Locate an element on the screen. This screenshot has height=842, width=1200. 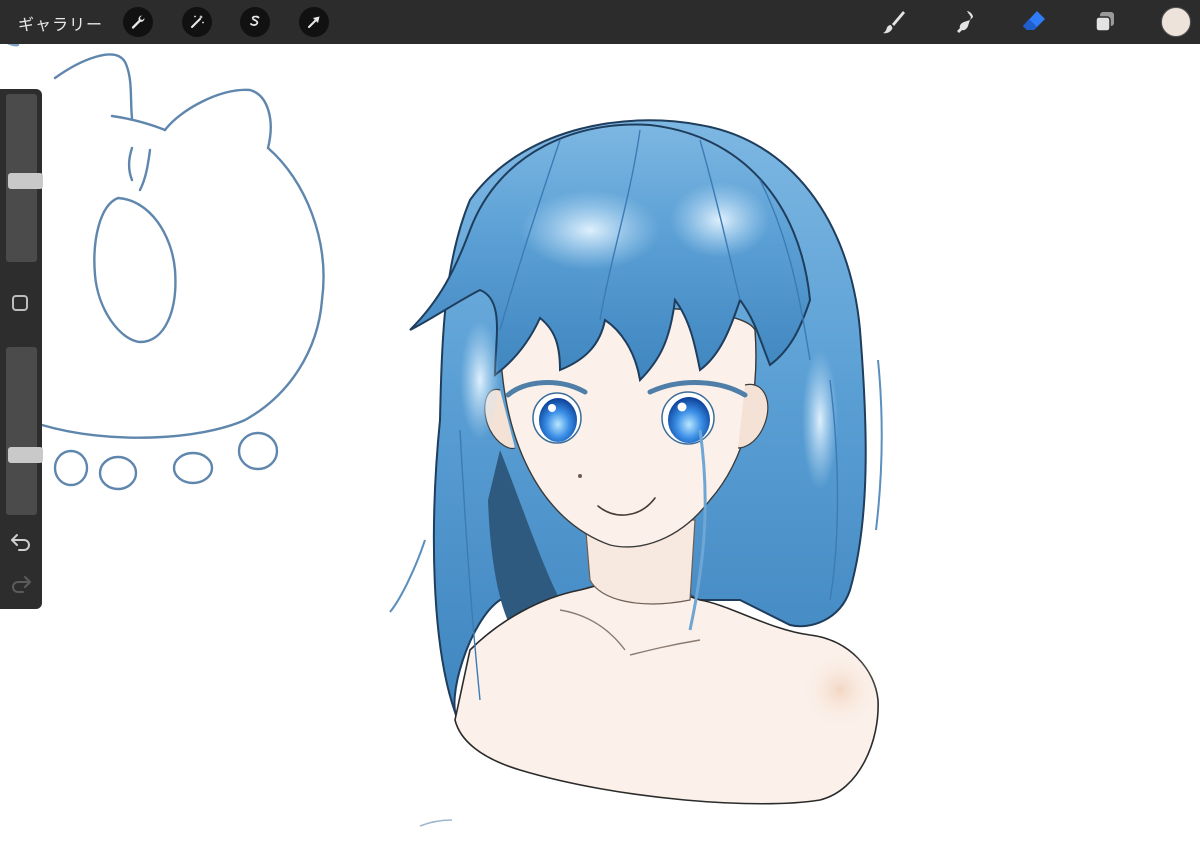
sketch-outline is located at coordinates (162, 264).